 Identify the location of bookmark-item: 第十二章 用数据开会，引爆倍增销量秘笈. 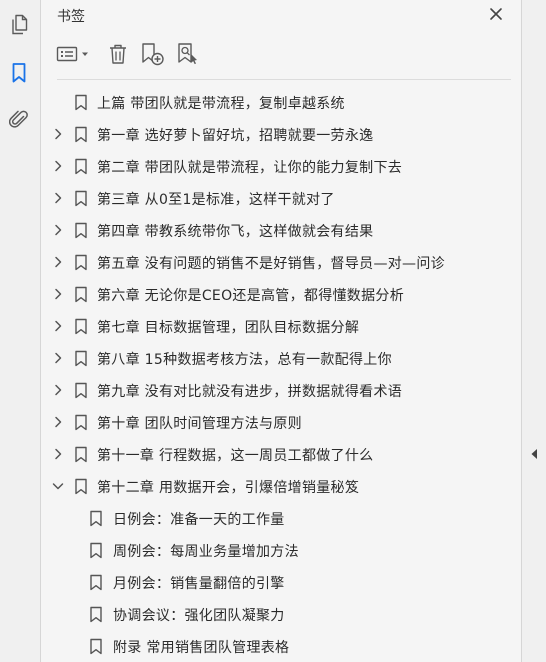
(281, 486).